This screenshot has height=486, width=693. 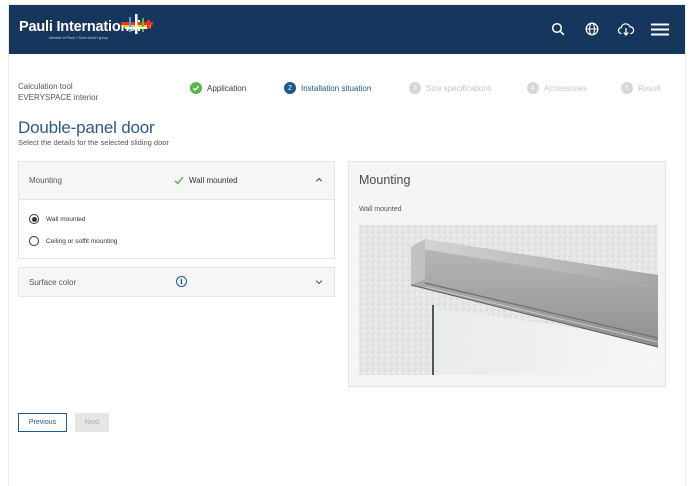 I want to click on option-wall-mounted: Wall mounted, so click(x=176, y=219).